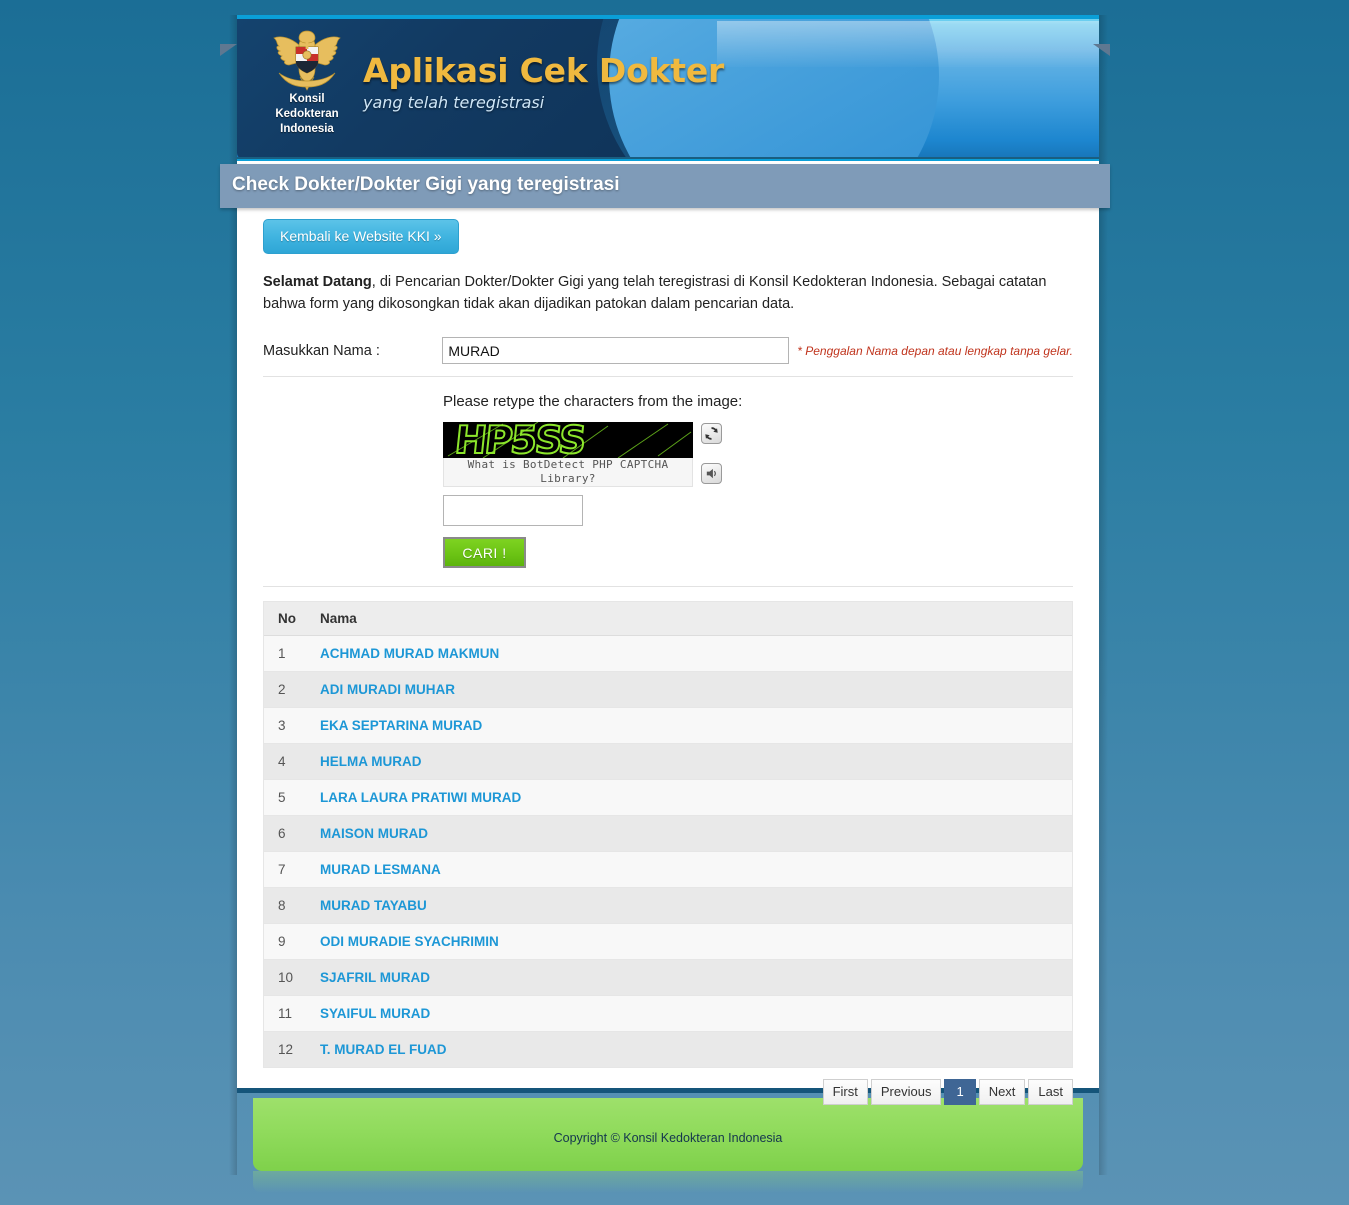  I want to click on row-name-cell: SJAFRIL MURAD, so click(689, 977).